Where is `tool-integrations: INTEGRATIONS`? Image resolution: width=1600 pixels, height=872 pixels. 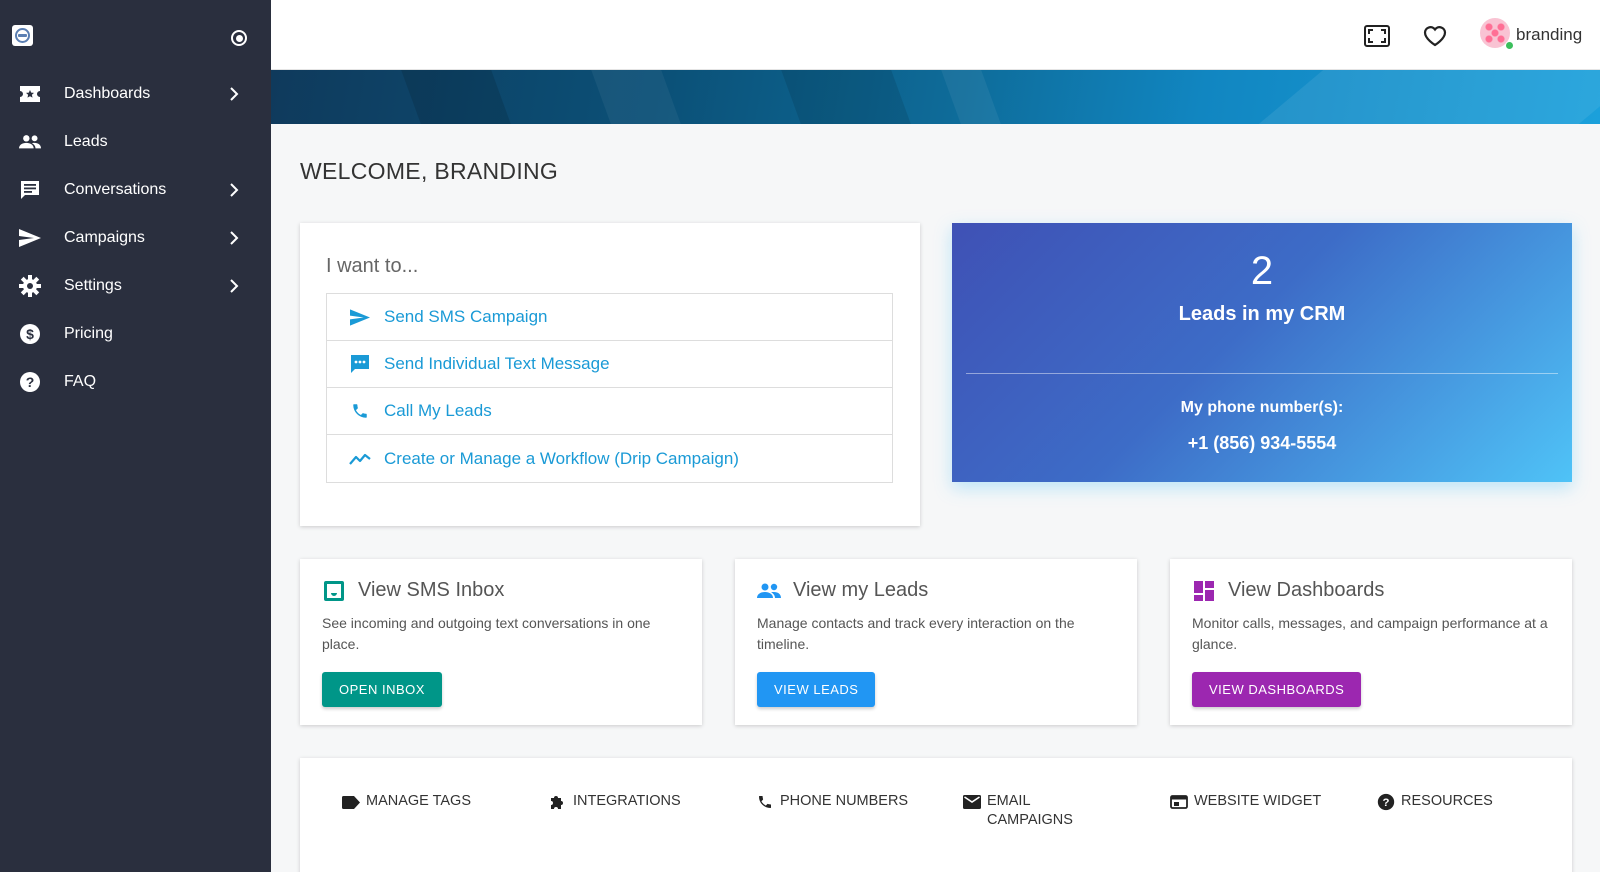 tool-integrations: INTEGRATIONS is located at coordinates (615, 801).